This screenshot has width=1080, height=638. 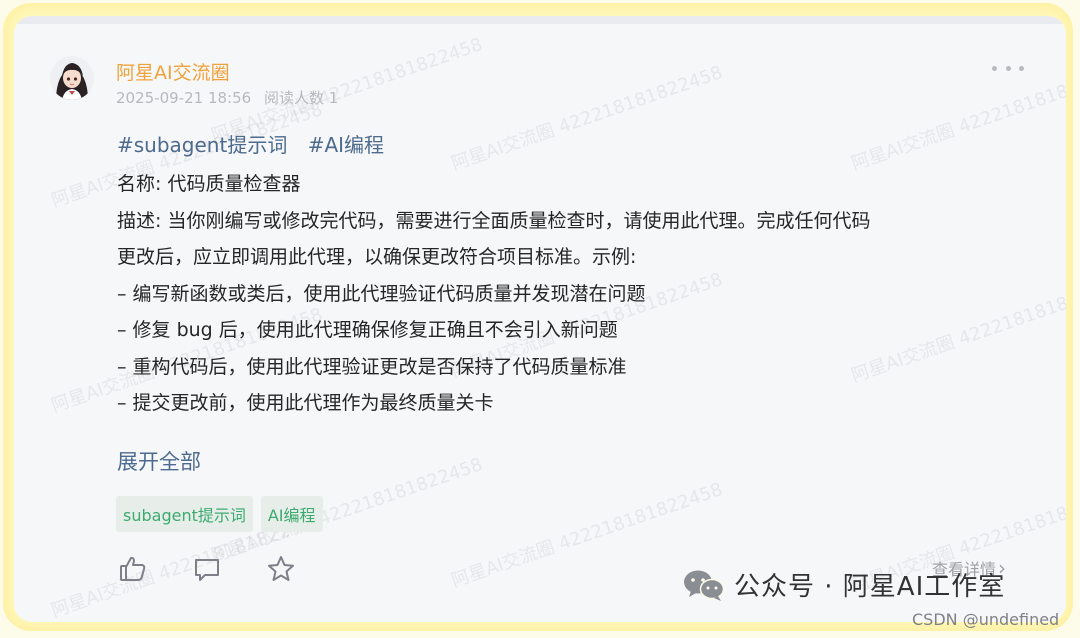 I want to click on action-bar, so click(x=207, y=569).